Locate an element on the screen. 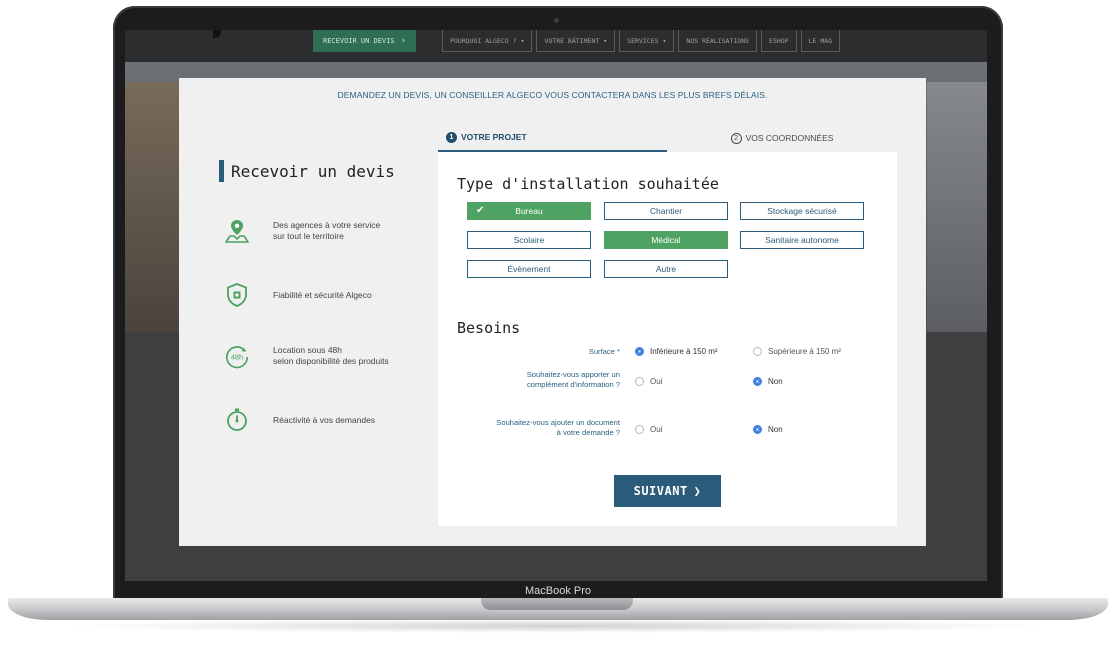  device-label: MacBook Pro is located at coordinates (558, 591).